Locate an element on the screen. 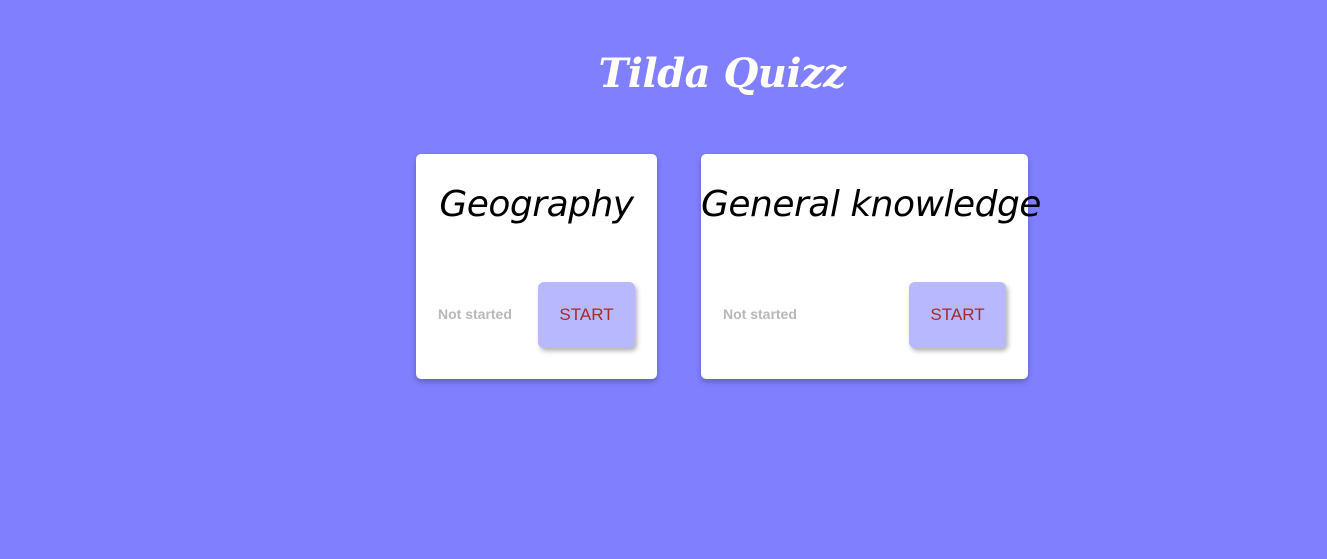  quiz-title: General knowledge is located at coordinates (871, 204).